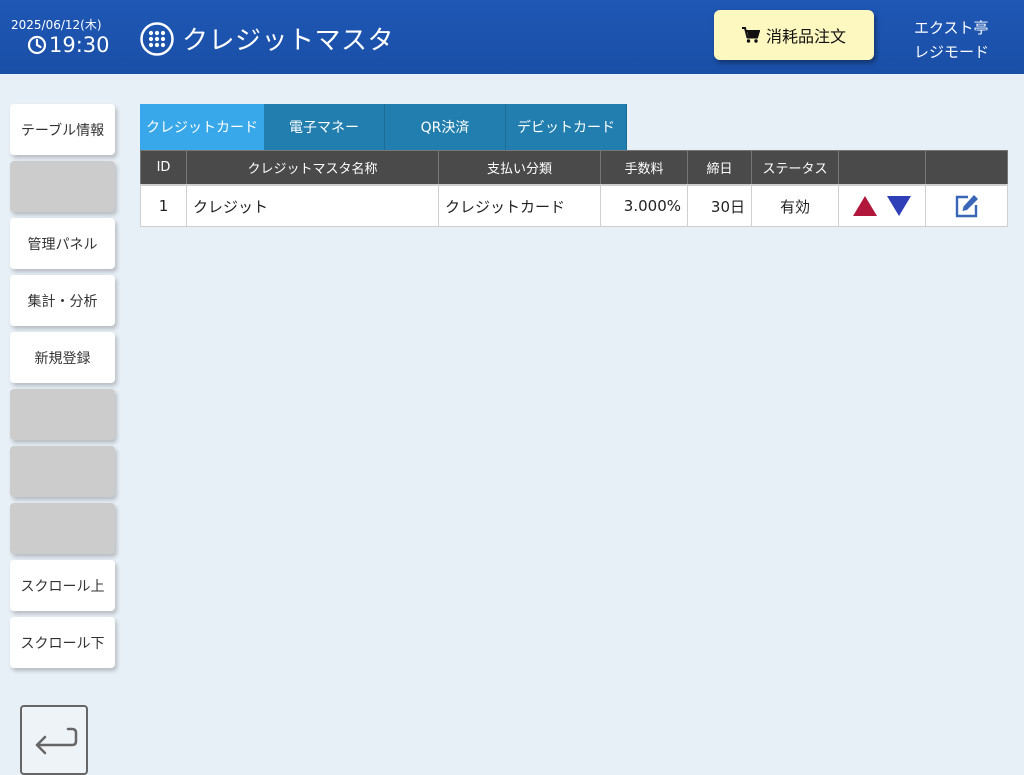  What do you see at coordinates (719, 205) in the screenshot?
I see `cell-closing-day: 30日` at bounding box center [719, 205].